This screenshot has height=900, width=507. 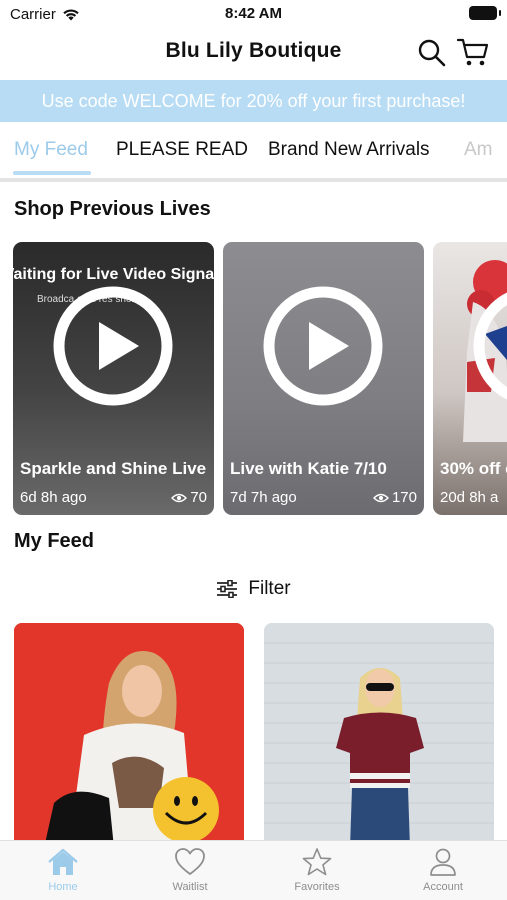 What do you see at coordinates (443, 887) in the screenshot?
I see `tabbar-account-label: Account` at bounding box center [443, 887].